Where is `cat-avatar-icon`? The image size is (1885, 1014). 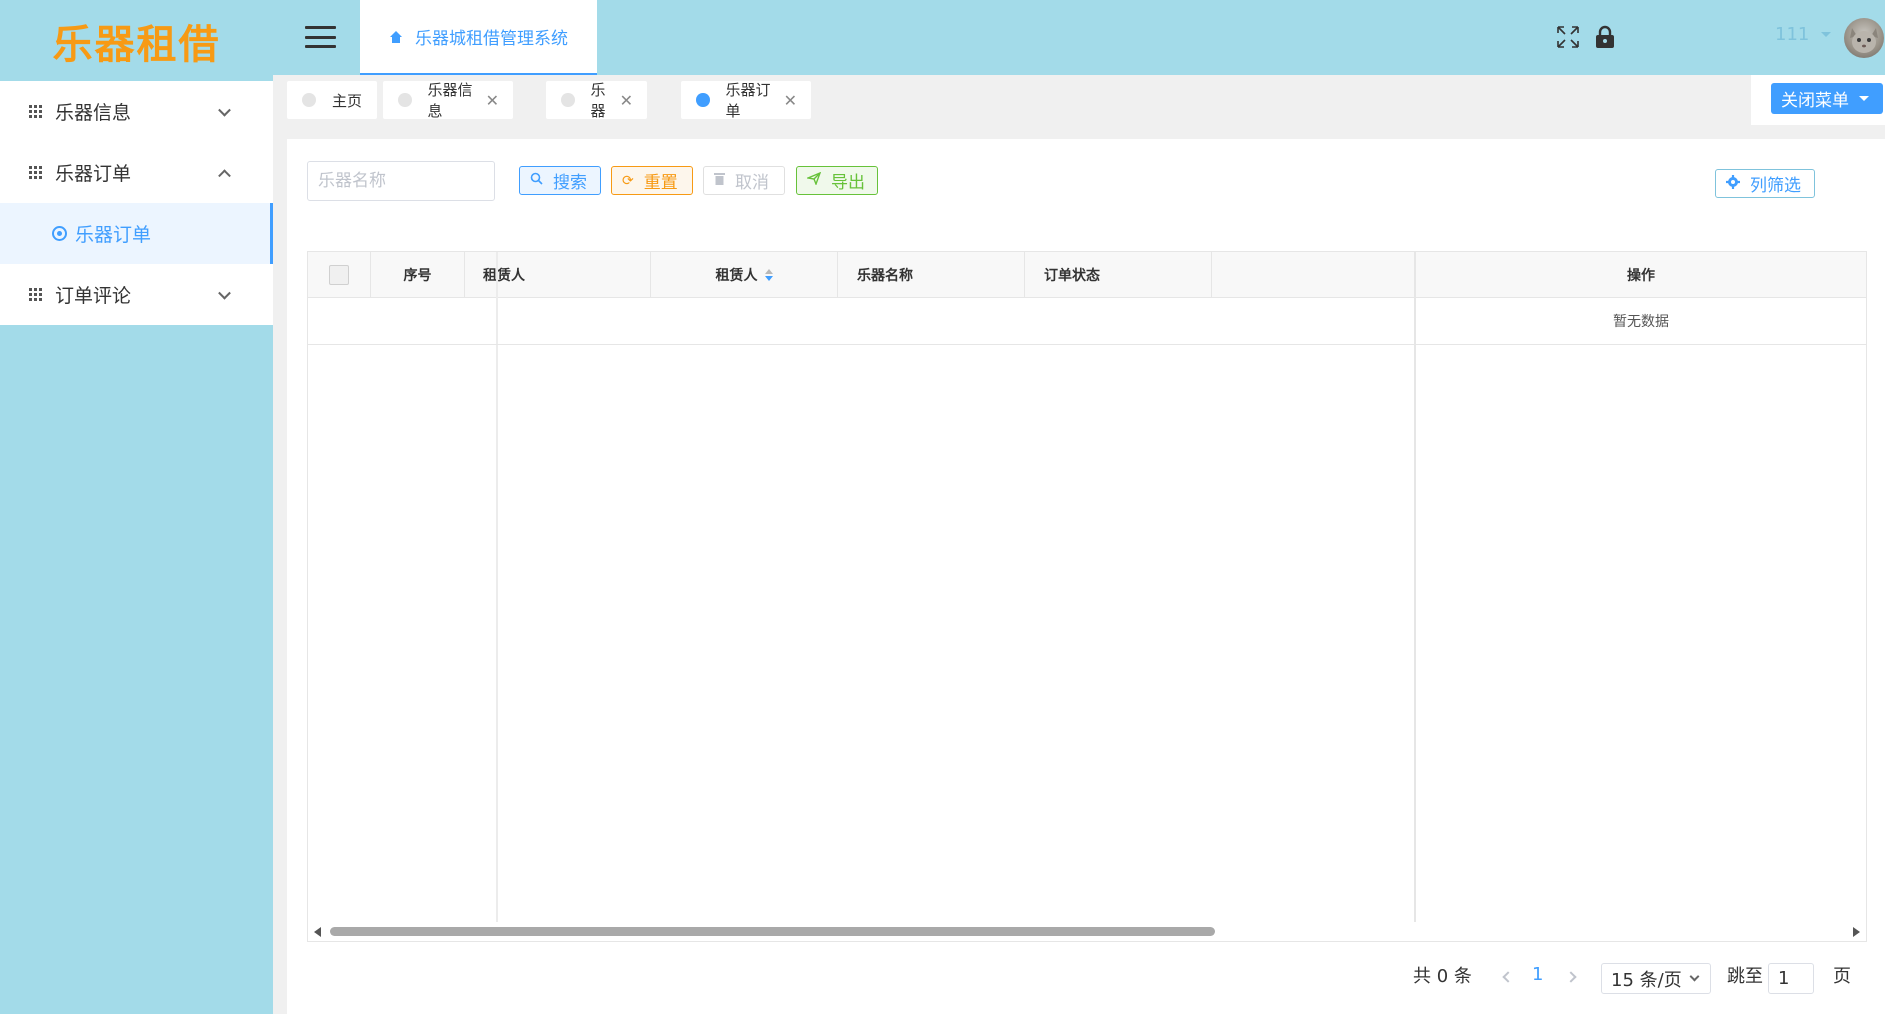 cat-avatar-icon is located at coordinates (1864, 40).